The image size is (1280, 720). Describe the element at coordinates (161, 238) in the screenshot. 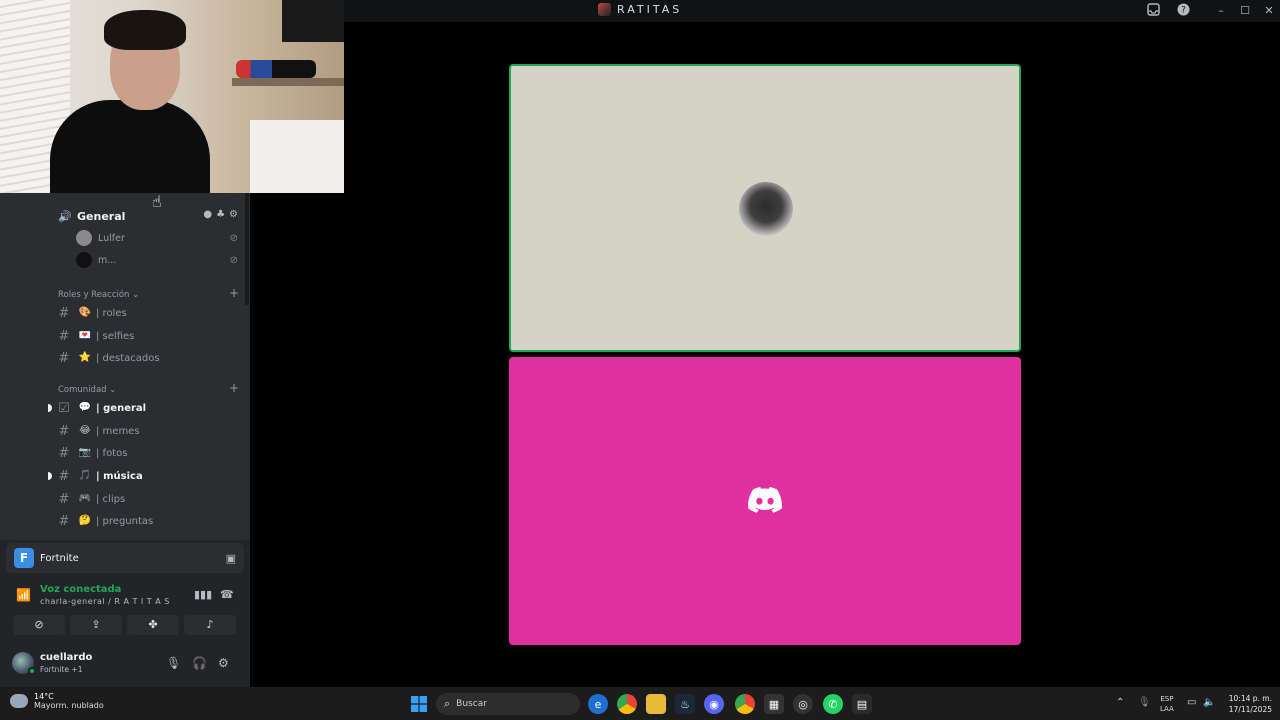

I see `voice-member: Lulfer ⊘` at that location.